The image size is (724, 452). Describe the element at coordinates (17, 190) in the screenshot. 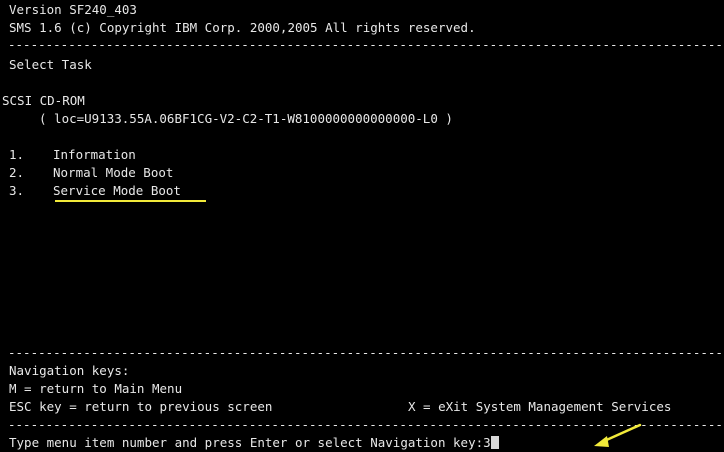

I see `menu-item-number: 3.` at that location.